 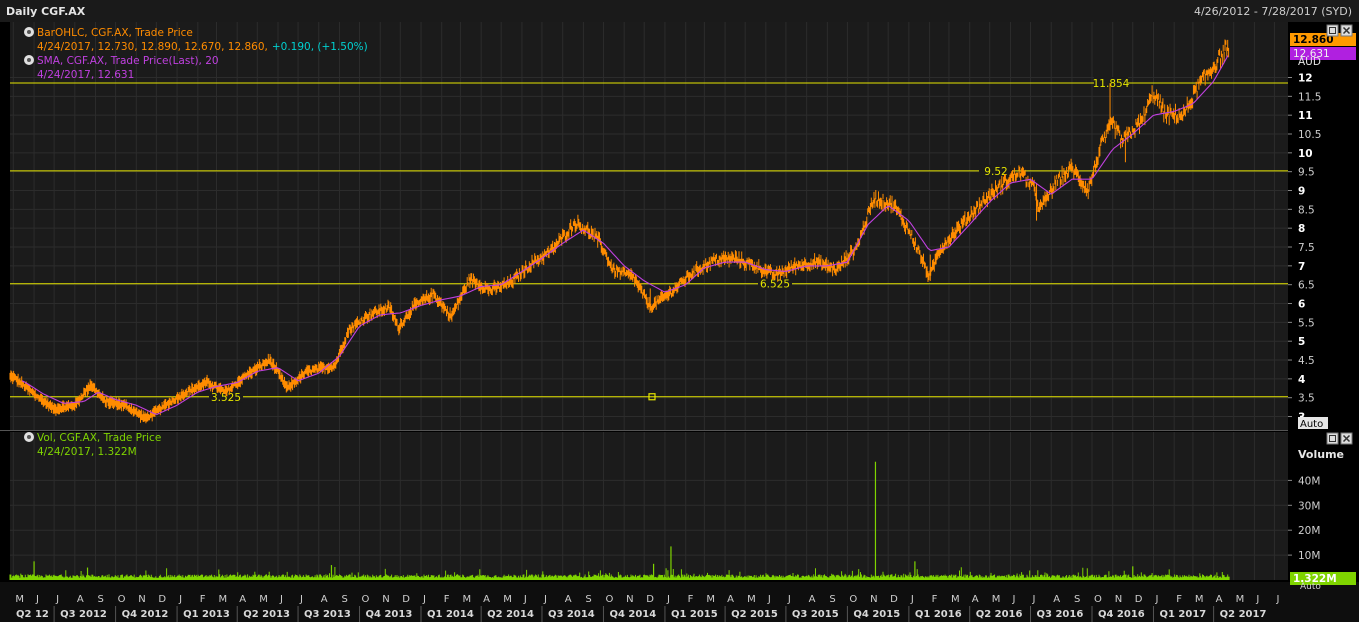 I want to click on price-tick-label: 5, so click(x=1301, y=342).